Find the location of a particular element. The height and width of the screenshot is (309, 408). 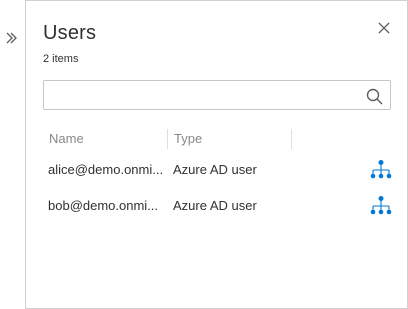

table-row: bob@demo.onmi... Azure AD user is located at coordinates (220, 206).